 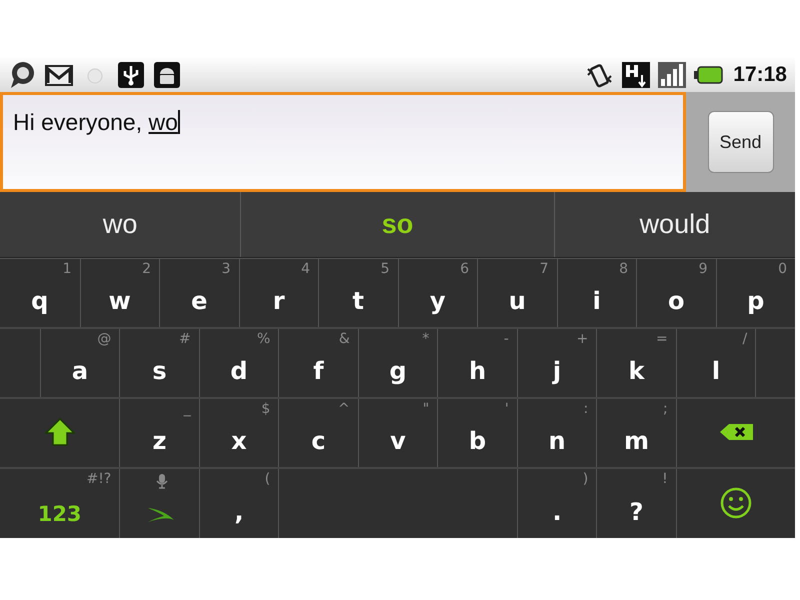 What do you see at coordinates (506, 339) in the screenshot?
I see `key-hint: -` at bounding box center [506, 339].